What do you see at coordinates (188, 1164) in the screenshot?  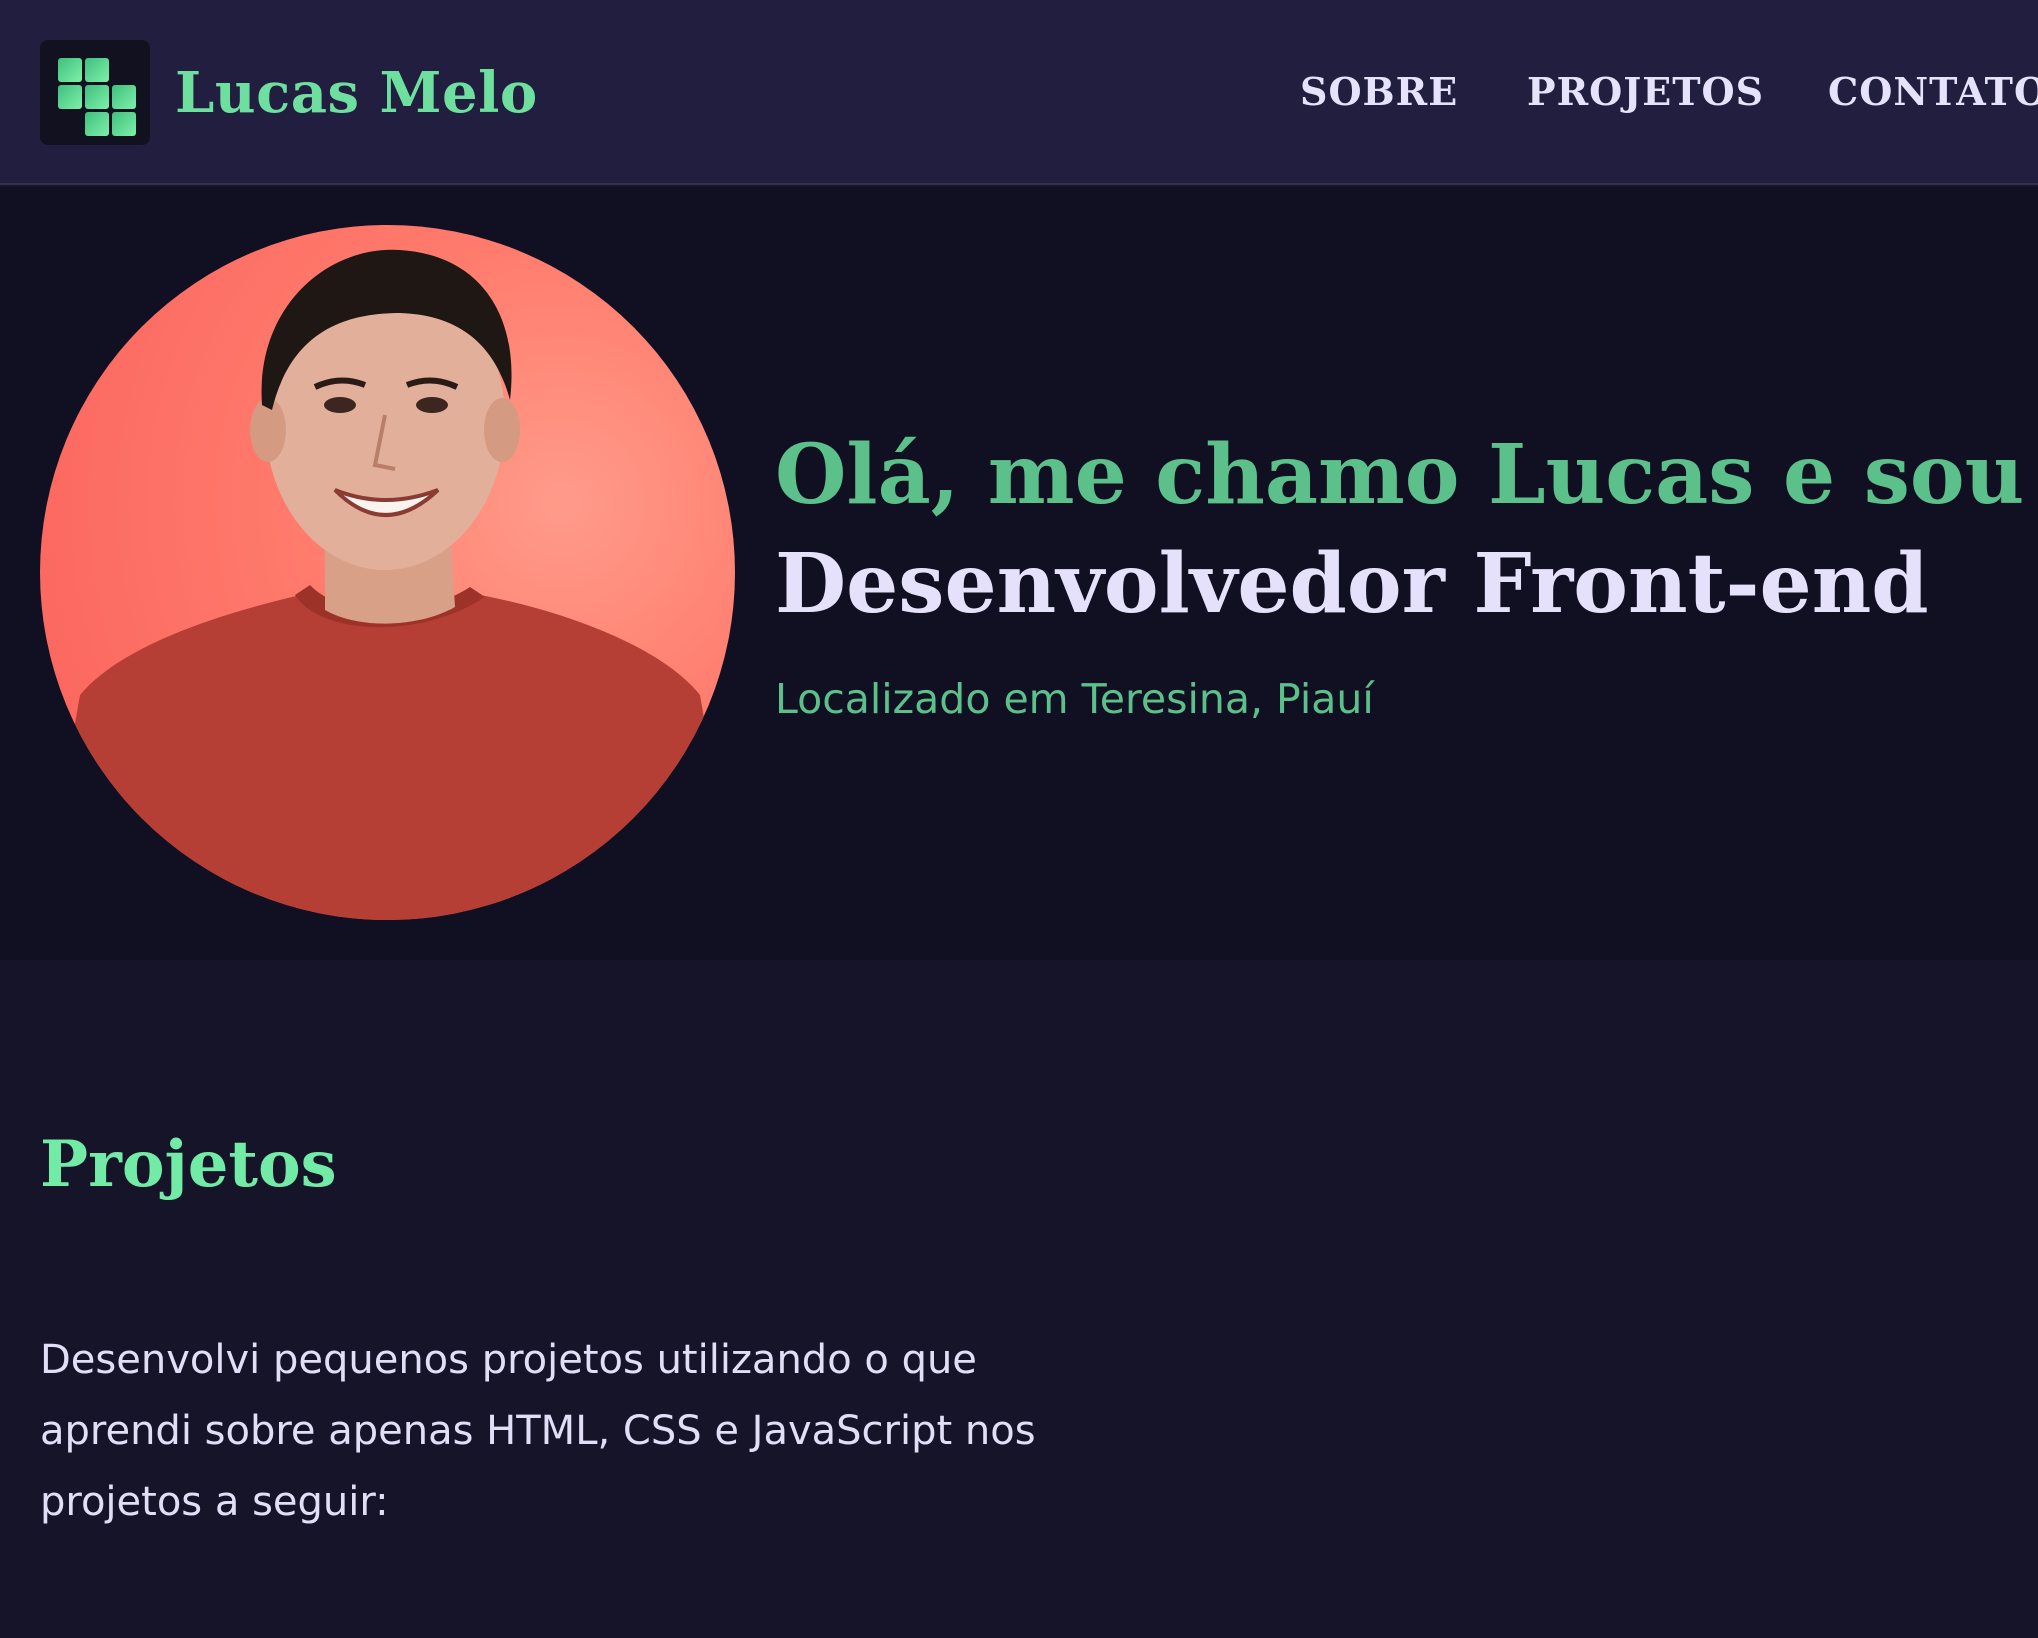 I see `projects-title: Projetos` at bounding box center [188, 1164].